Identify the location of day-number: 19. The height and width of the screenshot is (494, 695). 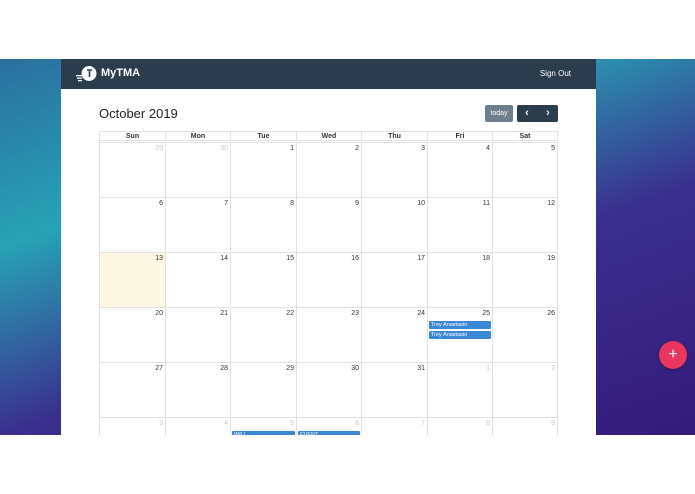
(551, 258).